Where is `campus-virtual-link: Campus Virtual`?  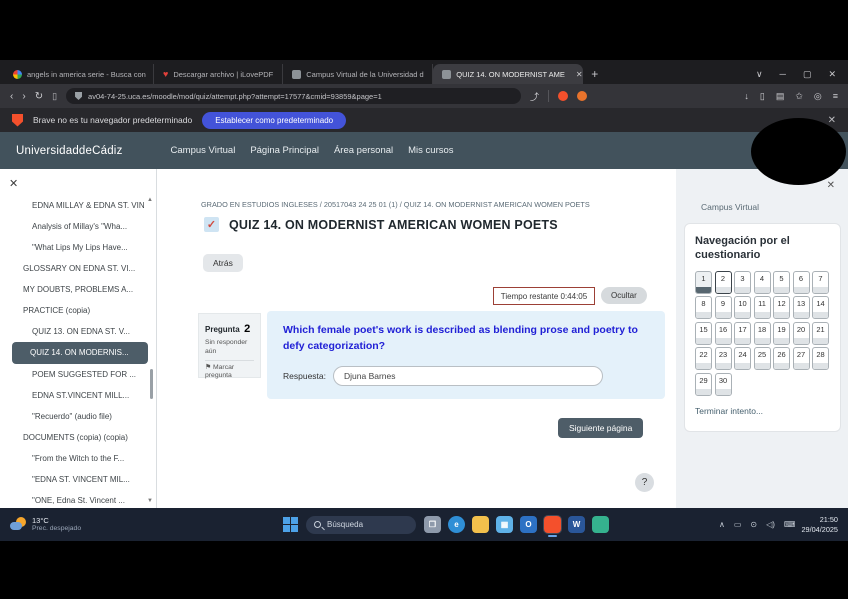
campus-virtual-link: Campus Virtual is located at coordinates (730, 207).